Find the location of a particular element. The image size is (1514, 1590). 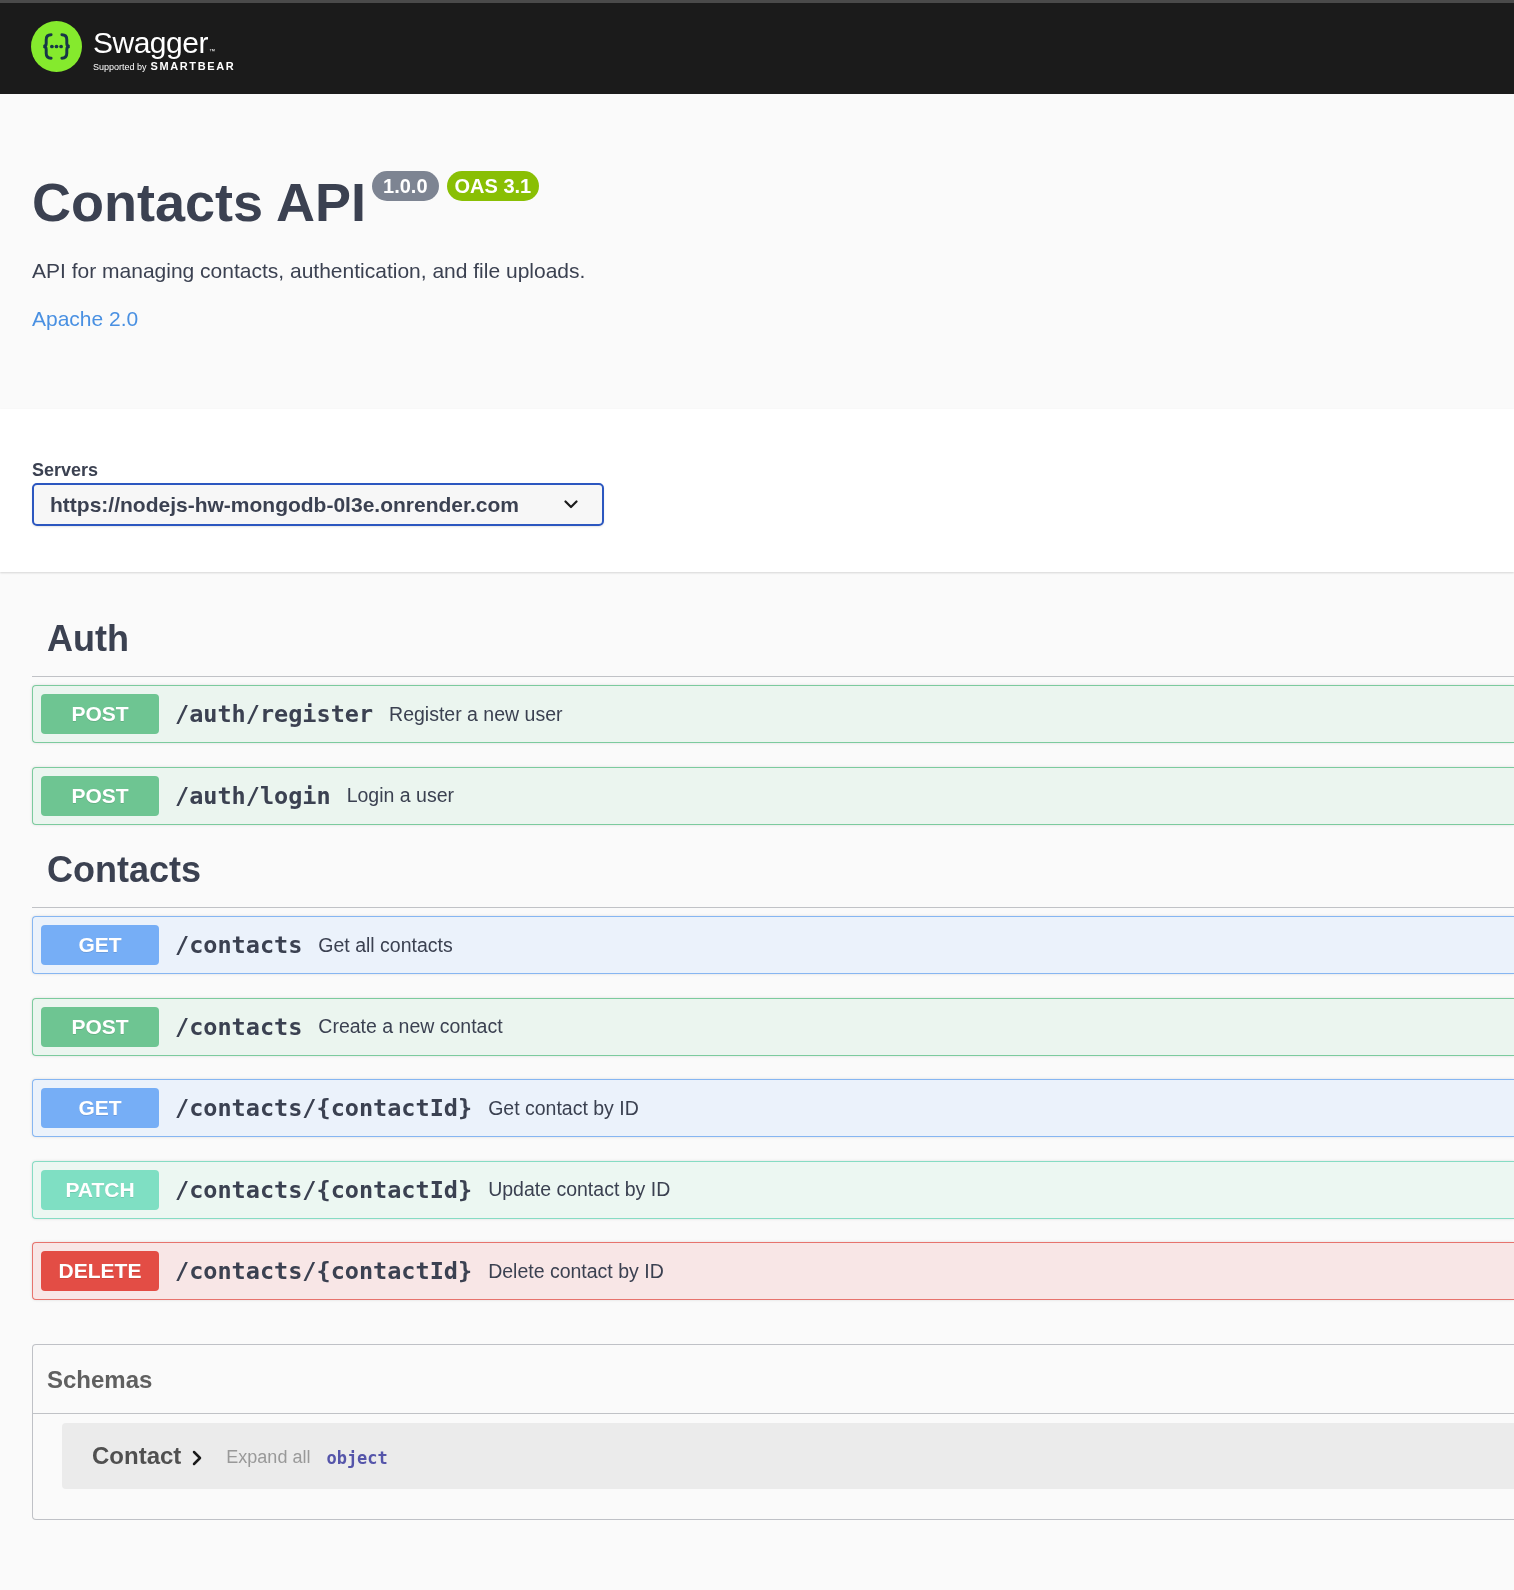

operation-summary: Create a new contact is located at coordinates (410, 1026).